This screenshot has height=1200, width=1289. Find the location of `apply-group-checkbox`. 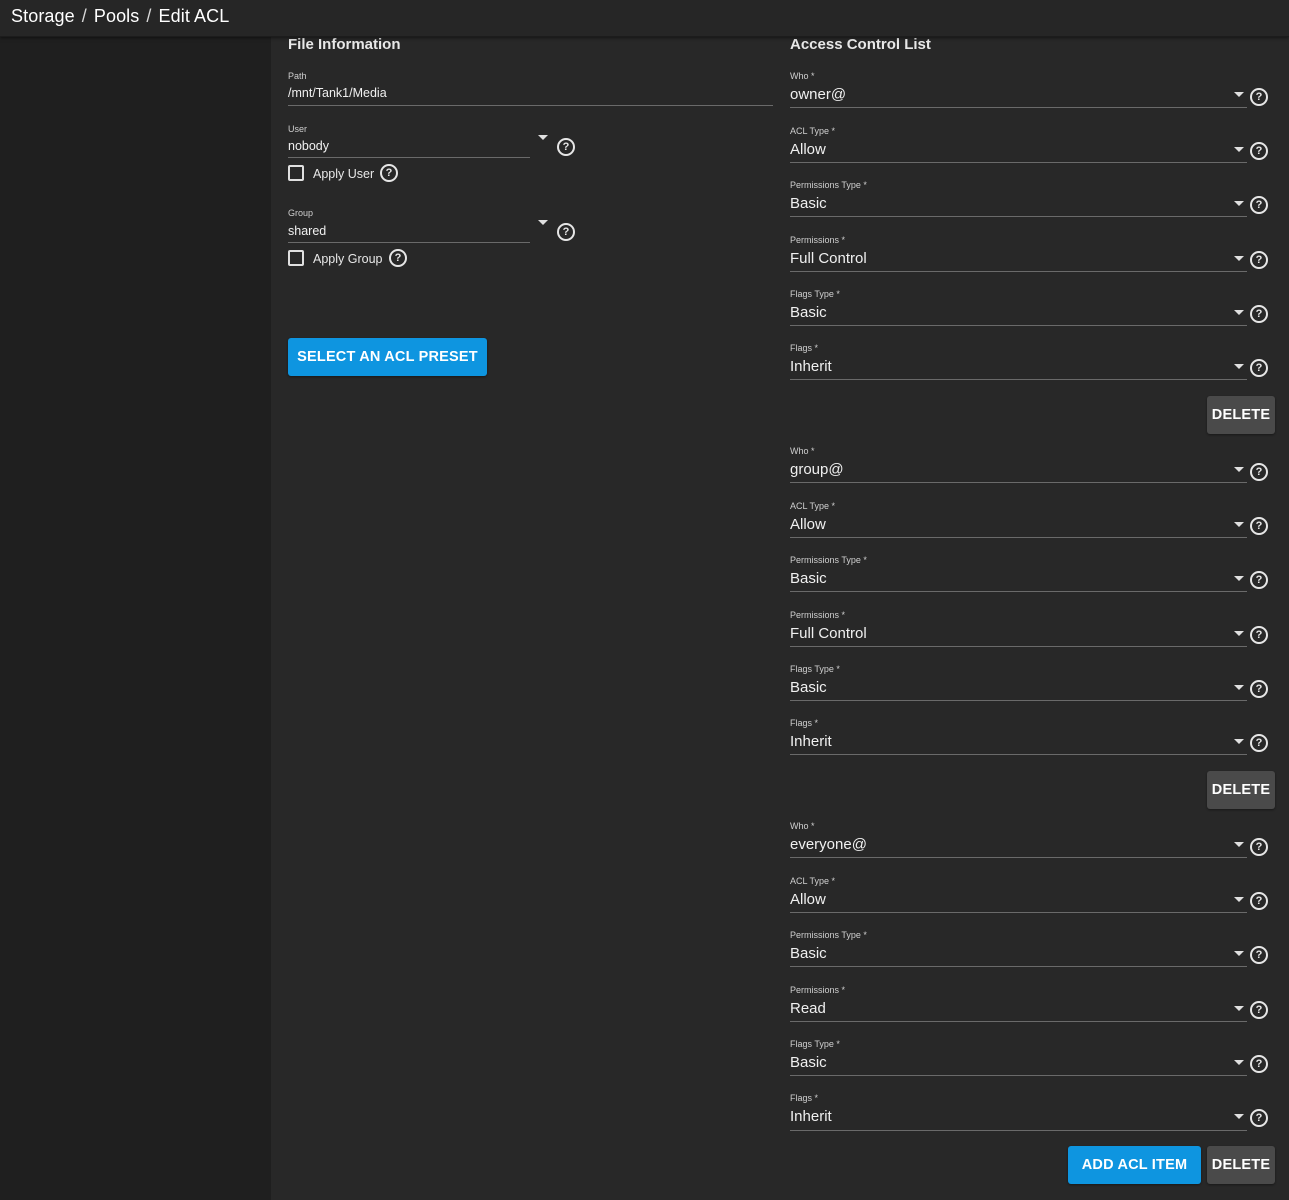

apply-group-checkbox is located at coordinates (296, 258).